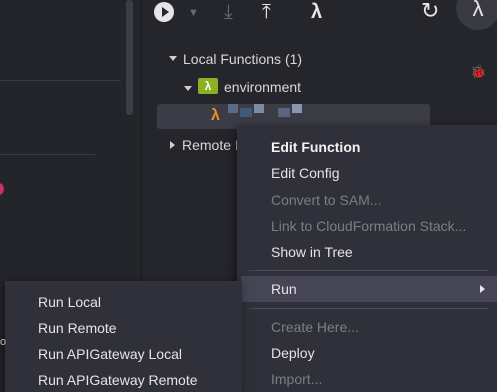 Image resolution: width=497 pixels, height=392 pixels. Describe the element at coordinates (293, 353) in the screenshot. I see `menu-item-deploy: Deploy` at that location.